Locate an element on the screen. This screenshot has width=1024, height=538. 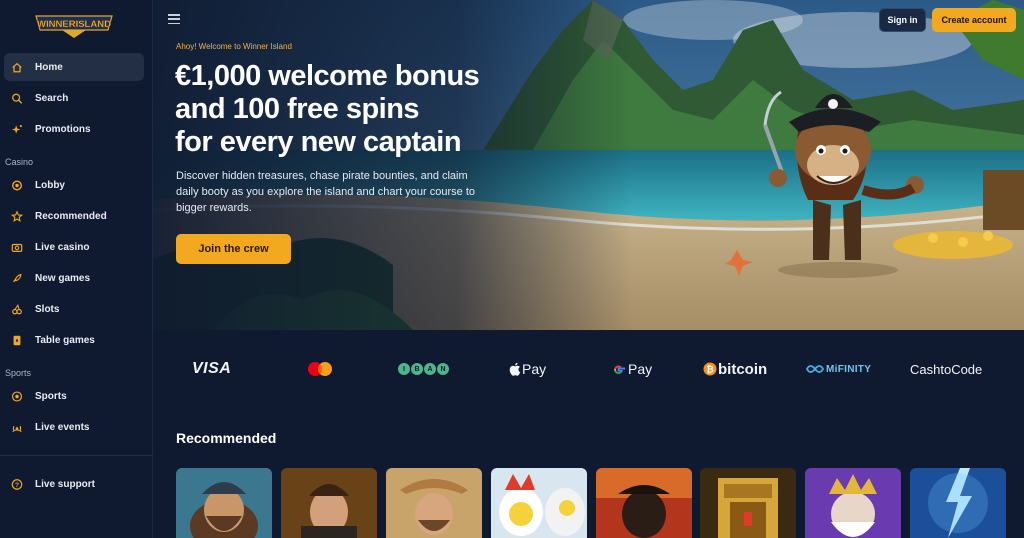
recommended-section-title: Recommended is located at coordinates (226, 438).